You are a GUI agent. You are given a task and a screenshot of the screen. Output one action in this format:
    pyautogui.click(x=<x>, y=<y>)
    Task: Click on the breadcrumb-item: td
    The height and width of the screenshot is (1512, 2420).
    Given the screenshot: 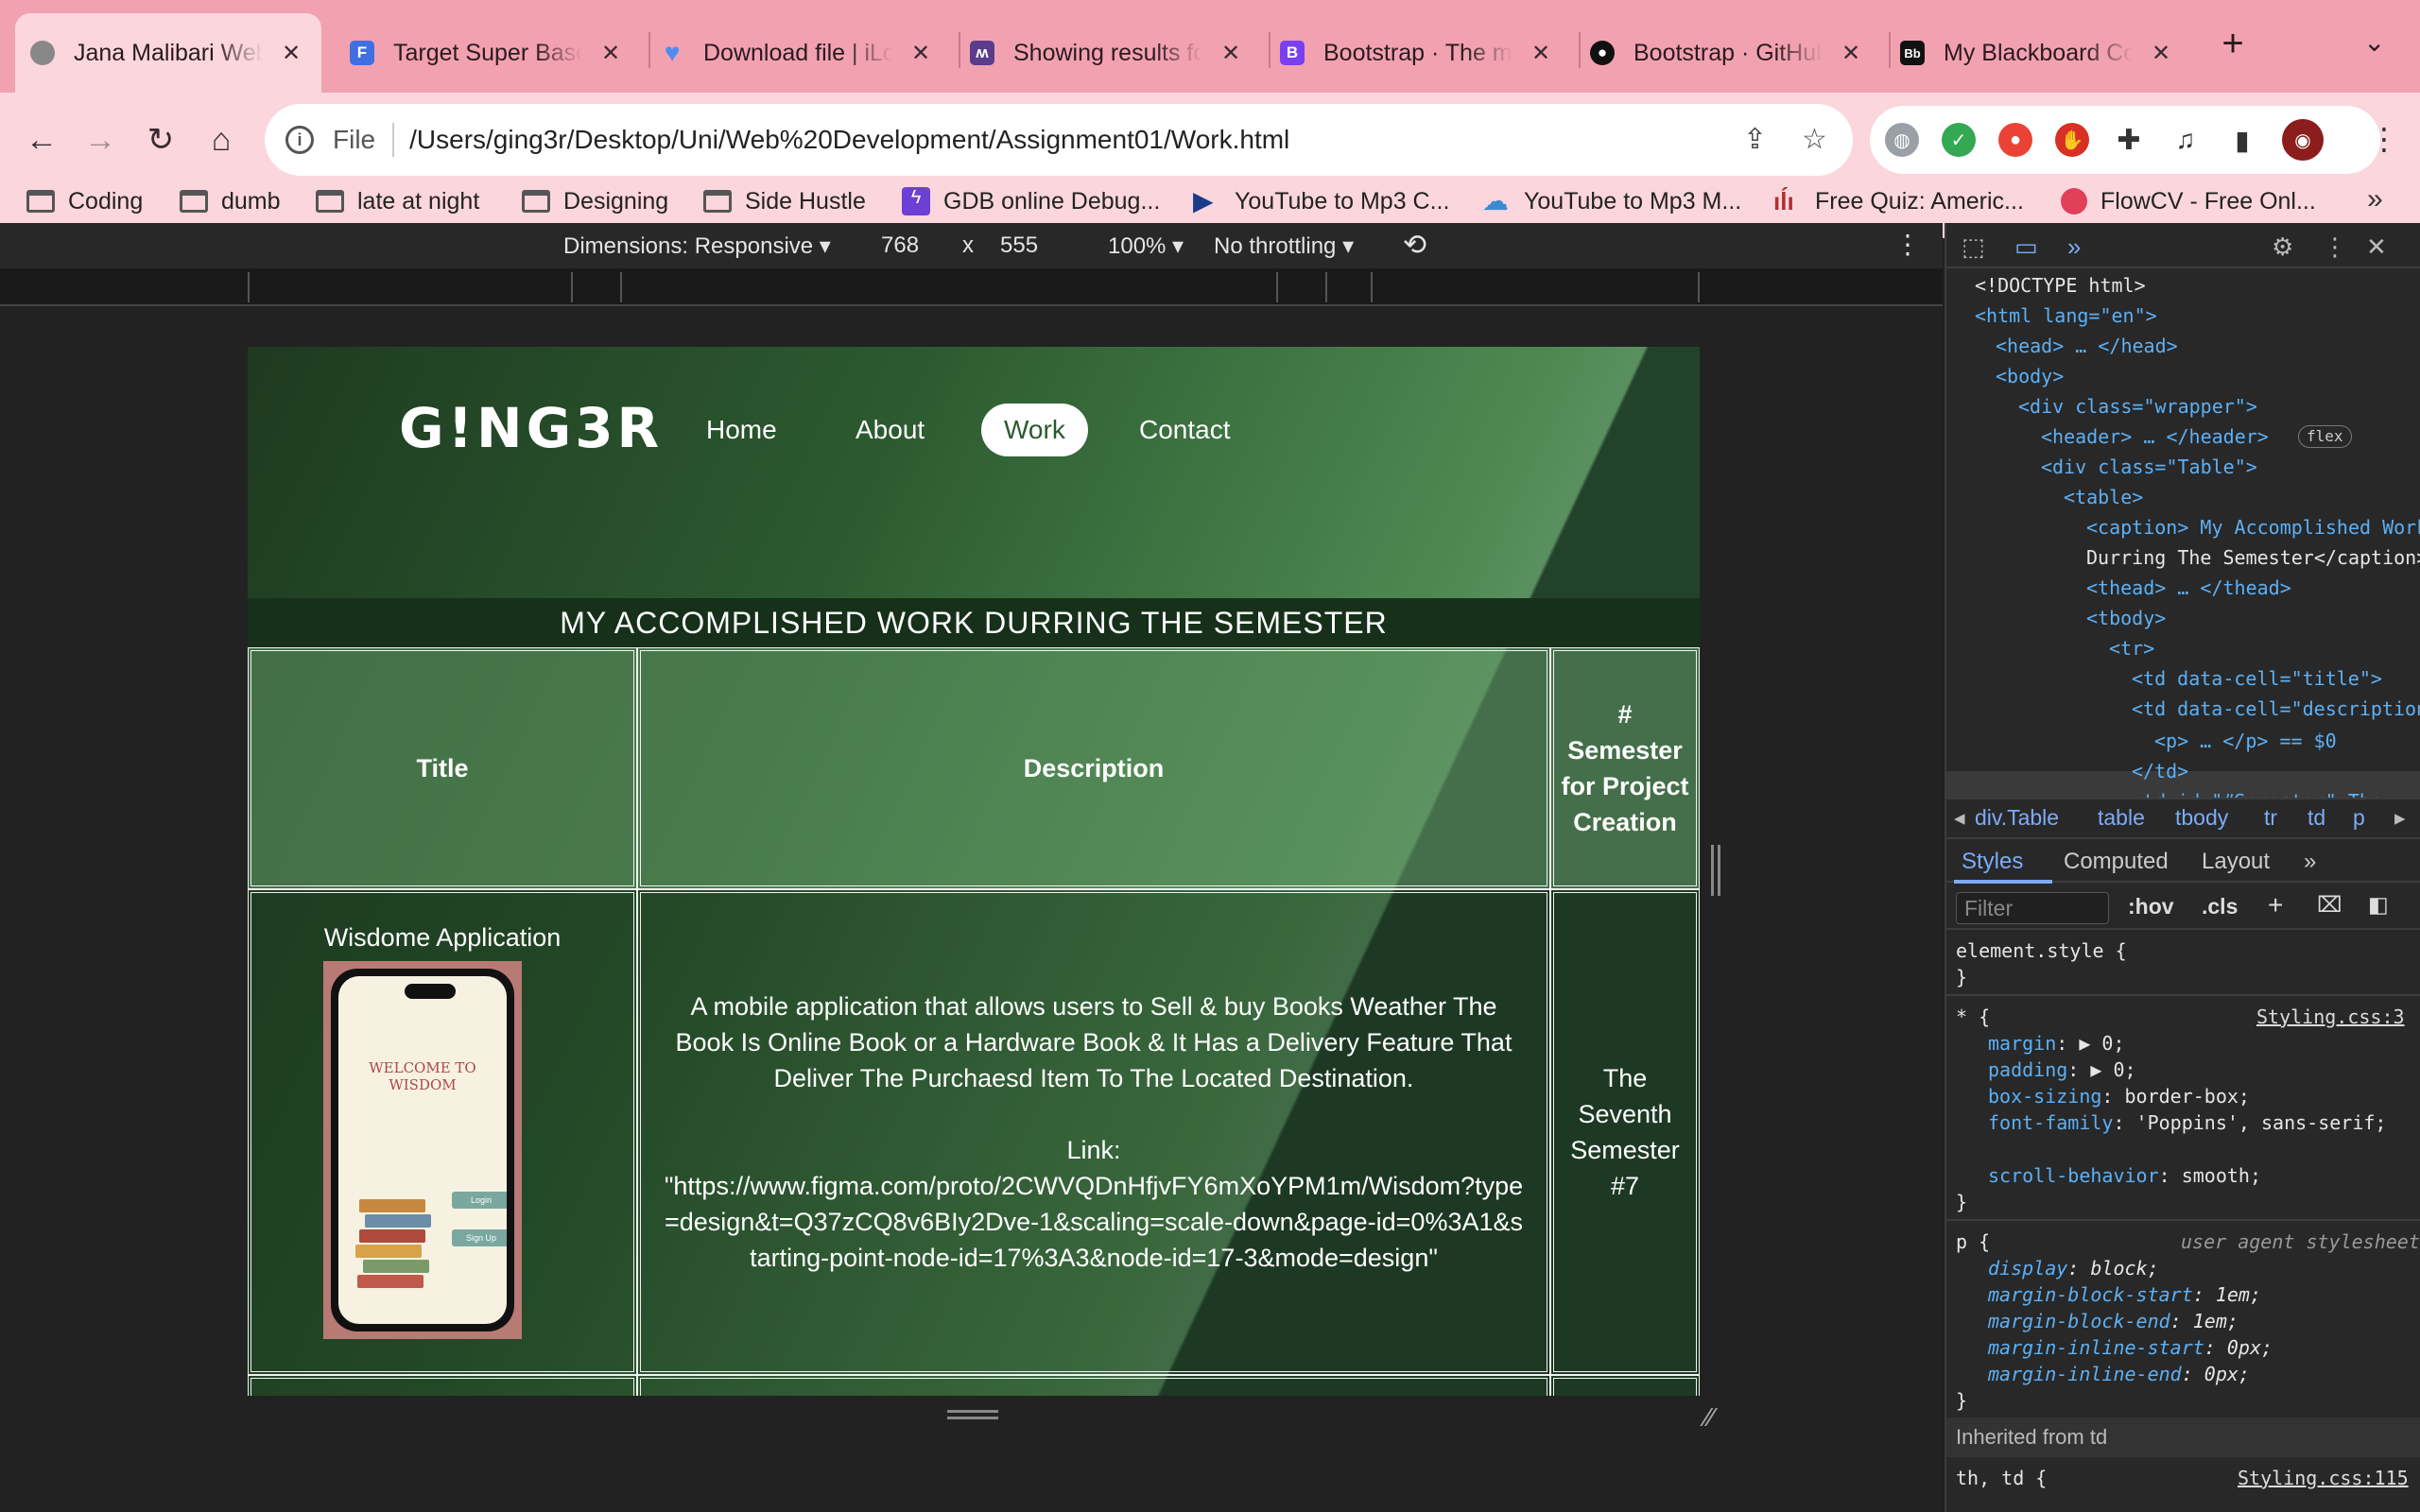 What is the action you would take?
    pyautogui.click(x=2316, y=818)
    